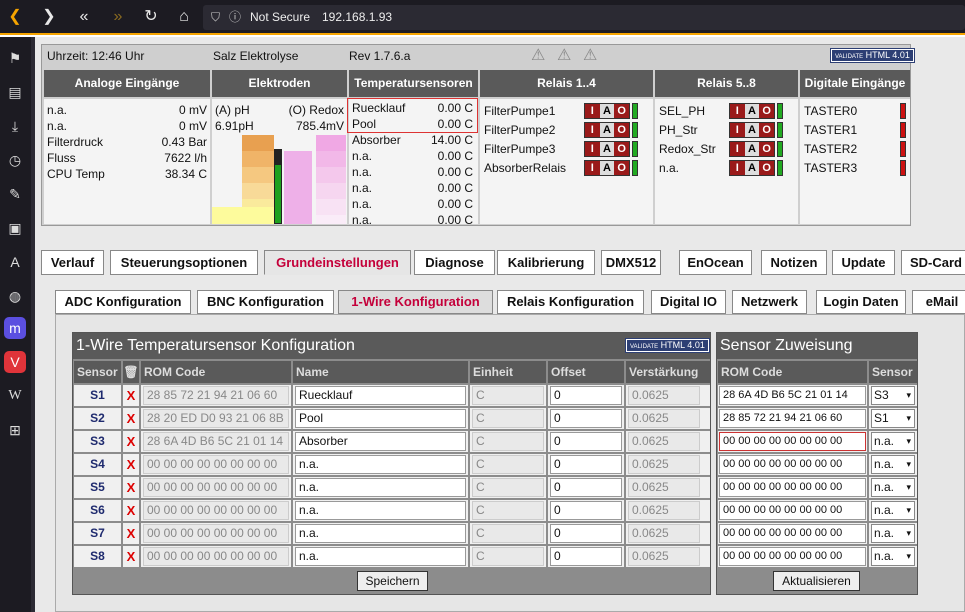 This screenshot has width=965, height=612. What do you see at coordinates (893, 395) in the screenshot?
I see `sensor-select: S3 ▾` at bounding box center [893, 395].